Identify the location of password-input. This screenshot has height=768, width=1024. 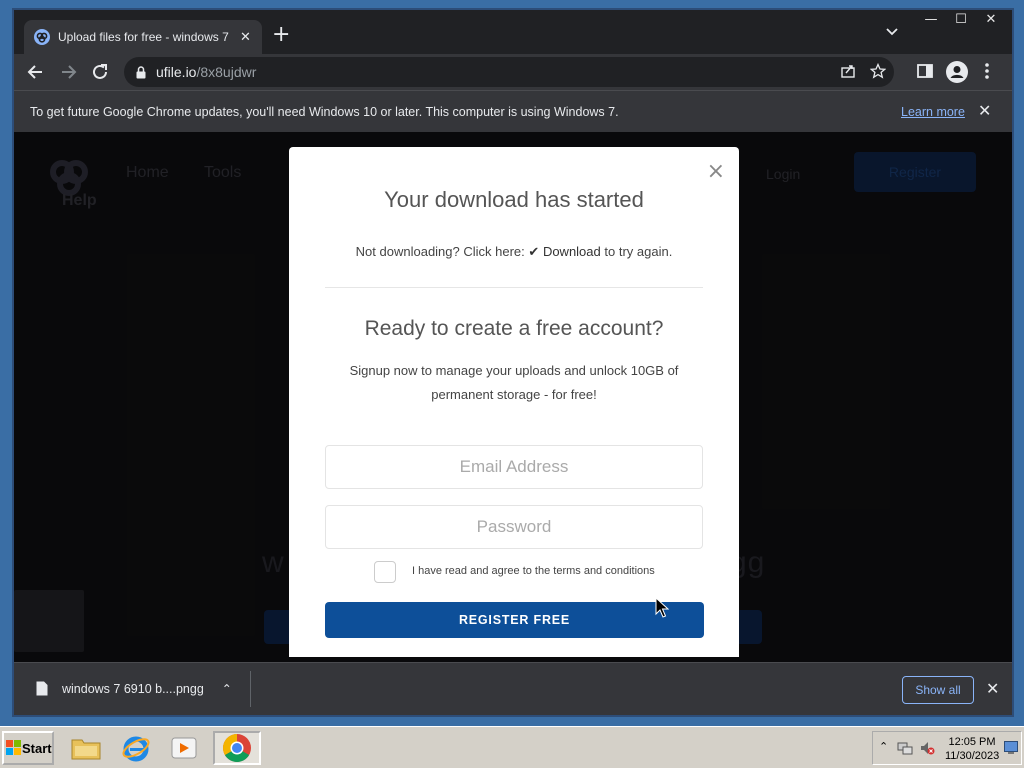
(514, 527).